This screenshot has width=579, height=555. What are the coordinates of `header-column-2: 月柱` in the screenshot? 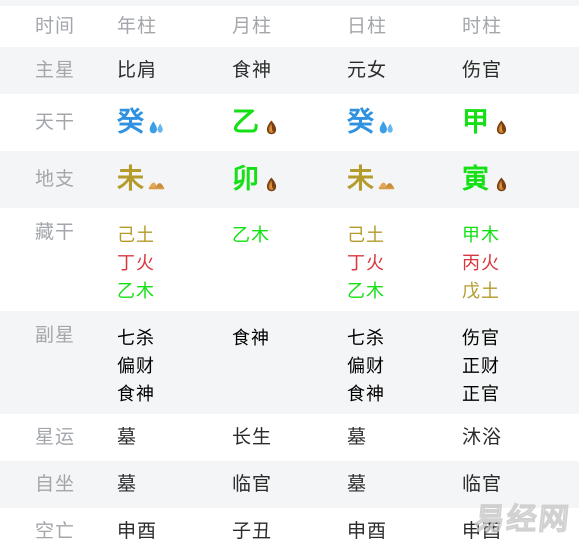 It's located at (289, 26).